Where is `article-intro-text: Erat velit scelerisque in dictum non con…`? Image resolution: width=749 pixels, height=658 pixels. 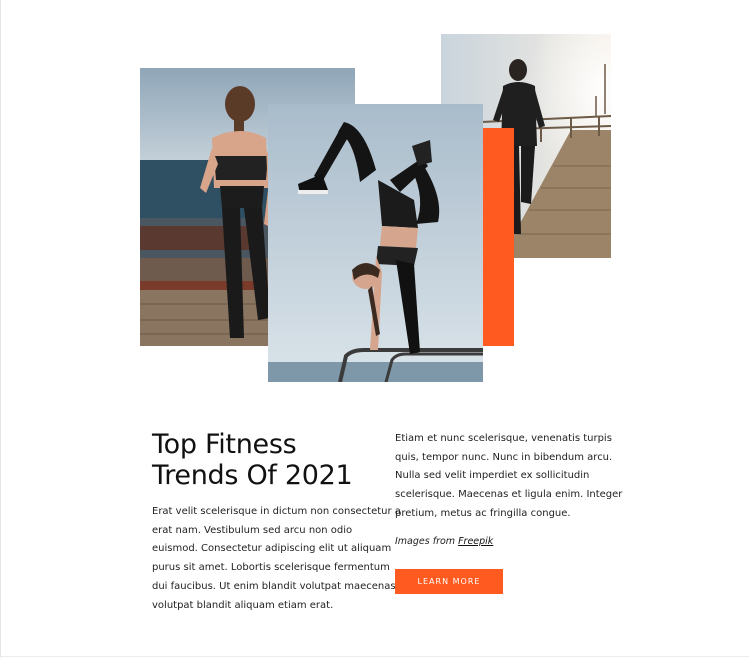
article-intro-text: Erat velit scelerisque in dictum non con… is located at coordinates (276, 559).